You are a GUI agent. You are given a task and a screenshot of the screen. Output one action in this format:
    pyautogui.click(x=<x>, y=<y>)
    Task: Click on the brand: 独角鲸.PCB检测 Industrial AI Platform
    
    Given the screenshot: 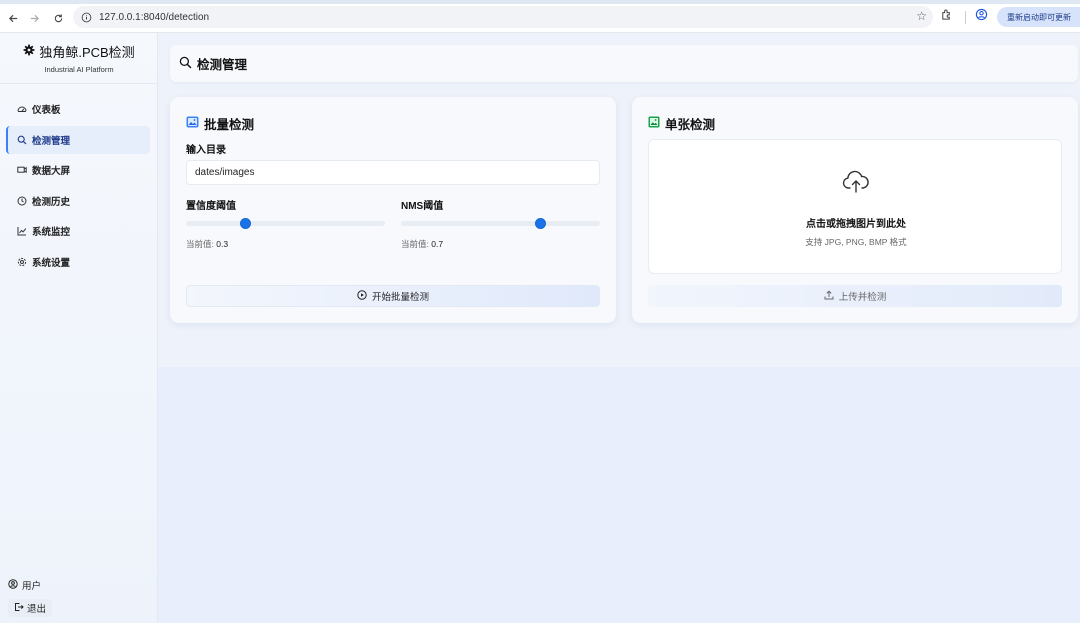 What is the action you would take?
    pyautogui.click(x=79, y=58)
    